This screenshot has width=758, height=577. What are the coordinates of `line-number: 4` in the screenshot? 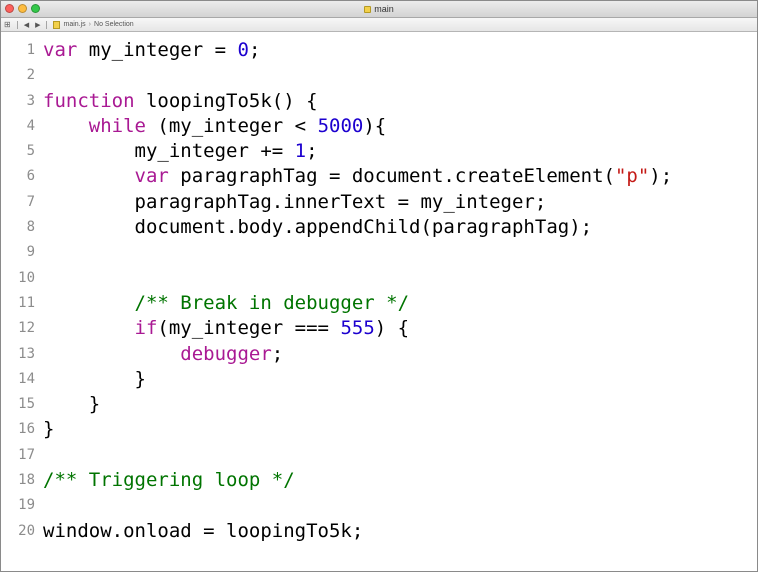 It's located at (30, 125).